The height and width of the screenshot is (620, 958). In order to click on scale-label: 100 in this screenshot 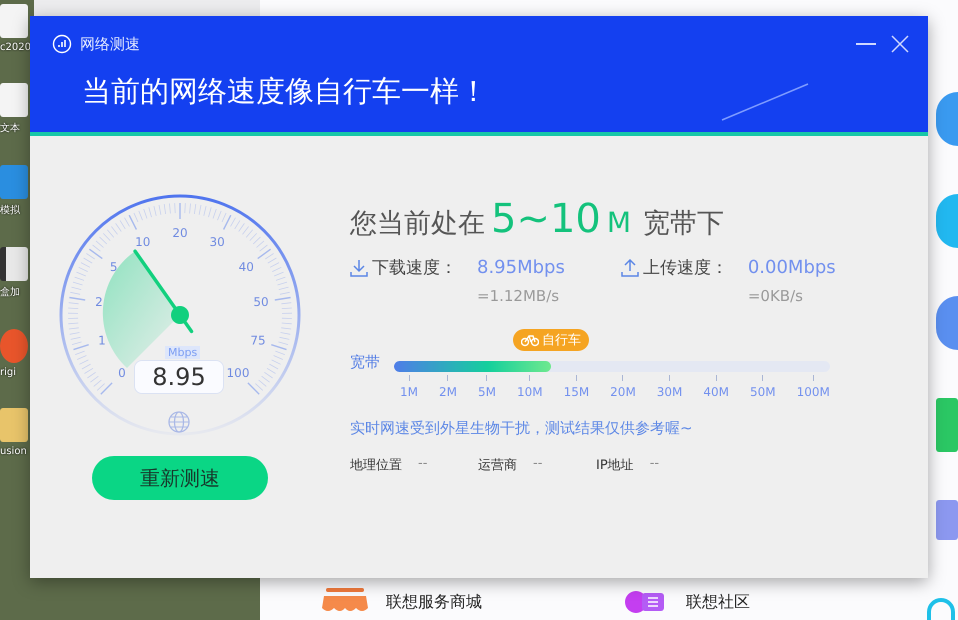, I will do `click(238, 373)`.